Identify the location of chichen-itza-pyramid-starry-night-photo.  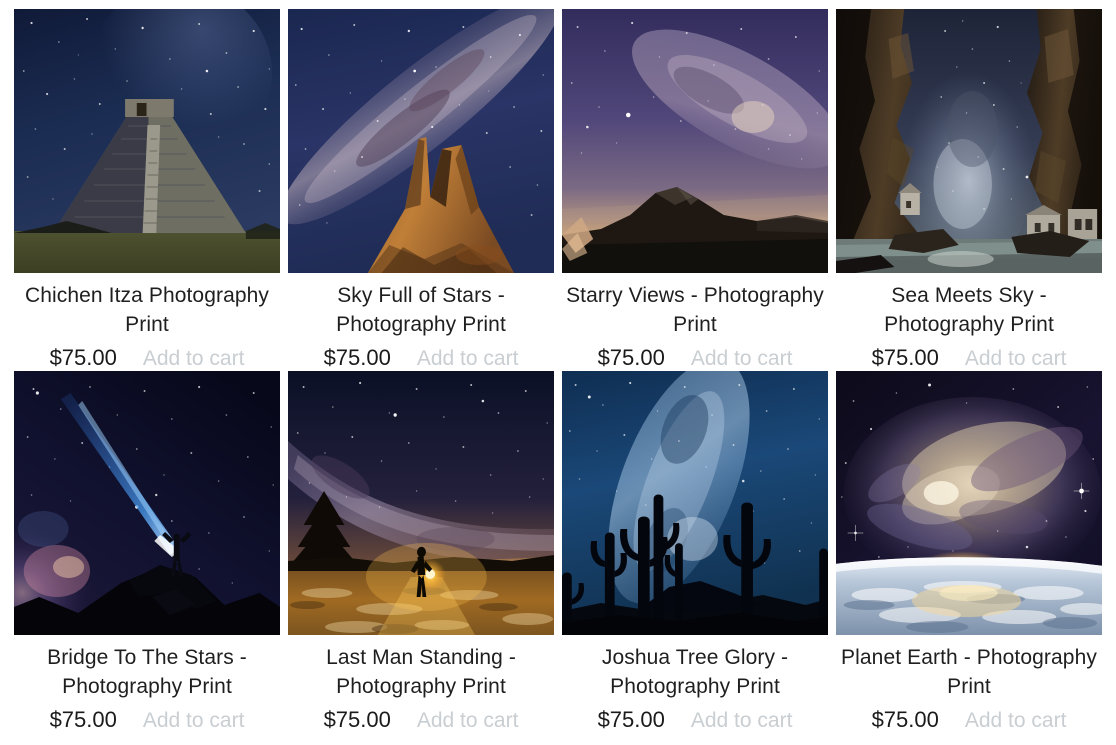
(147, 141).